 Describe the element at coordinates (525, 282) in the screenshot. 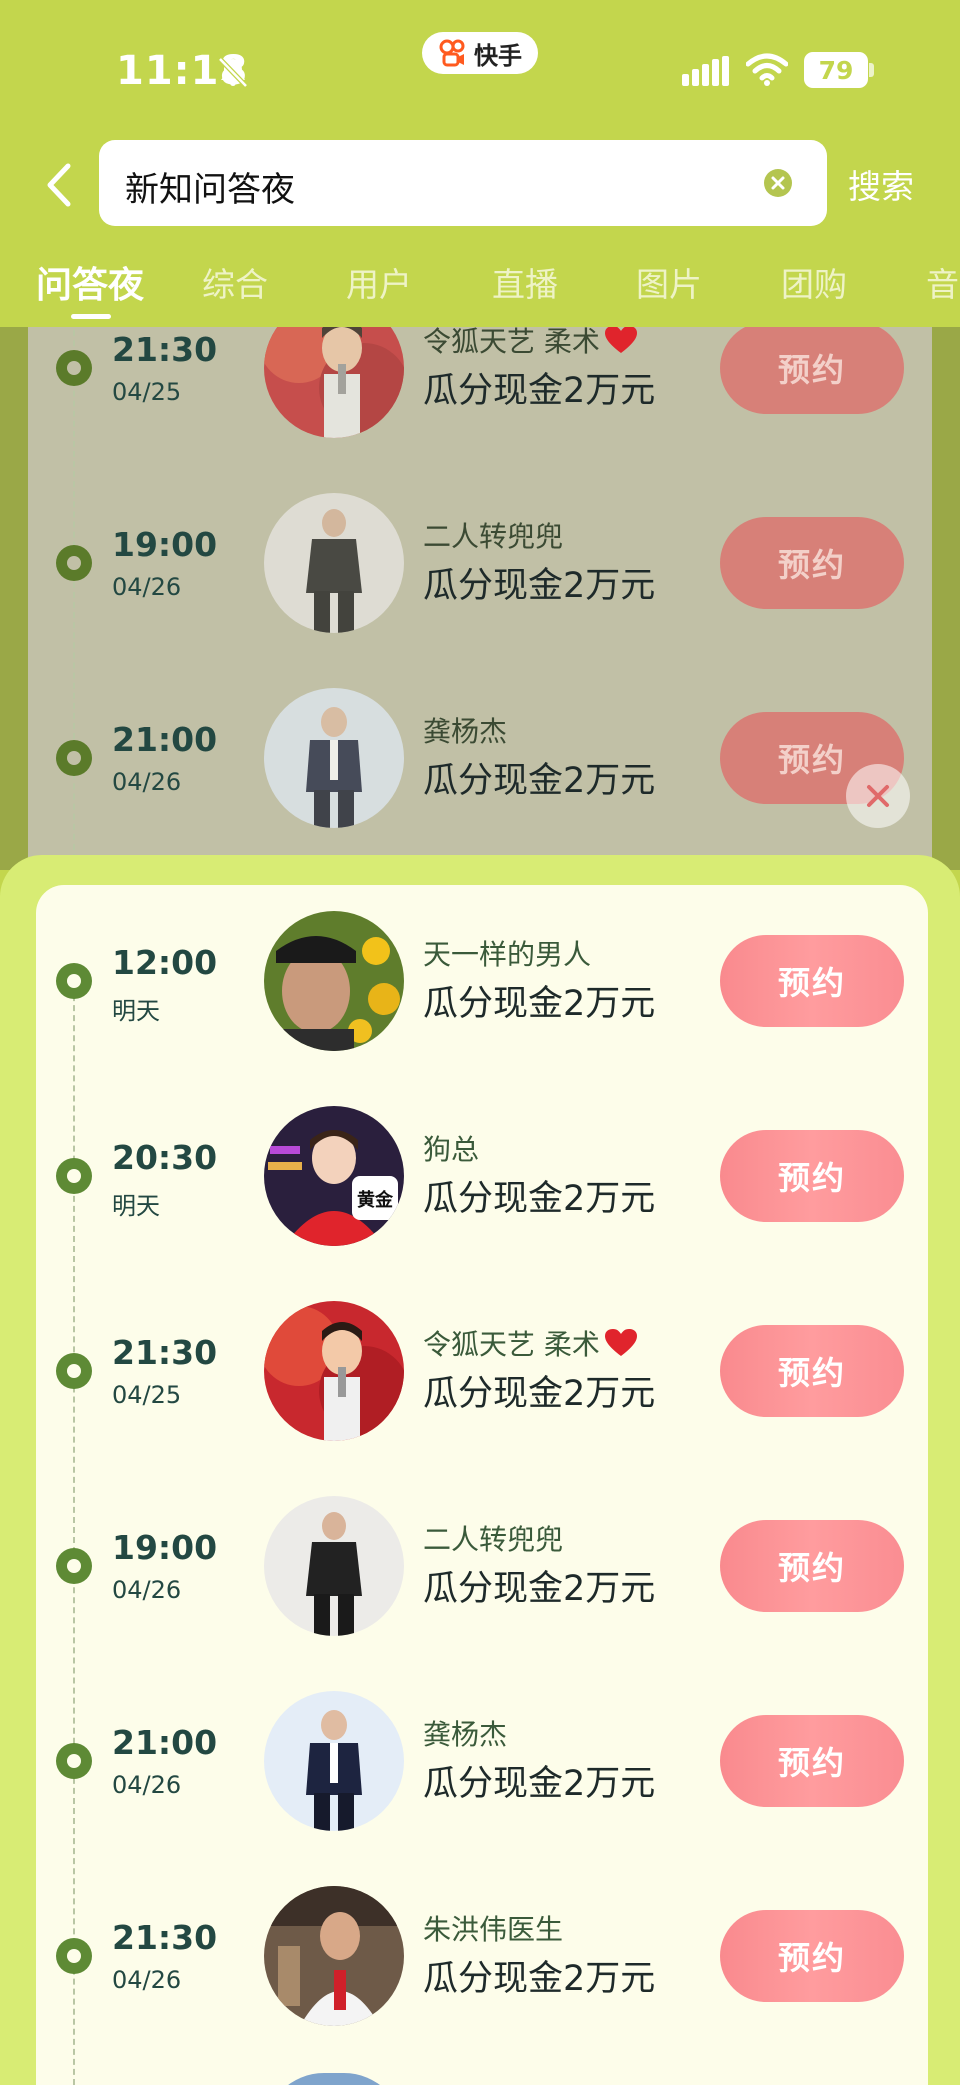

I see `tab-live: 直播` at that location.